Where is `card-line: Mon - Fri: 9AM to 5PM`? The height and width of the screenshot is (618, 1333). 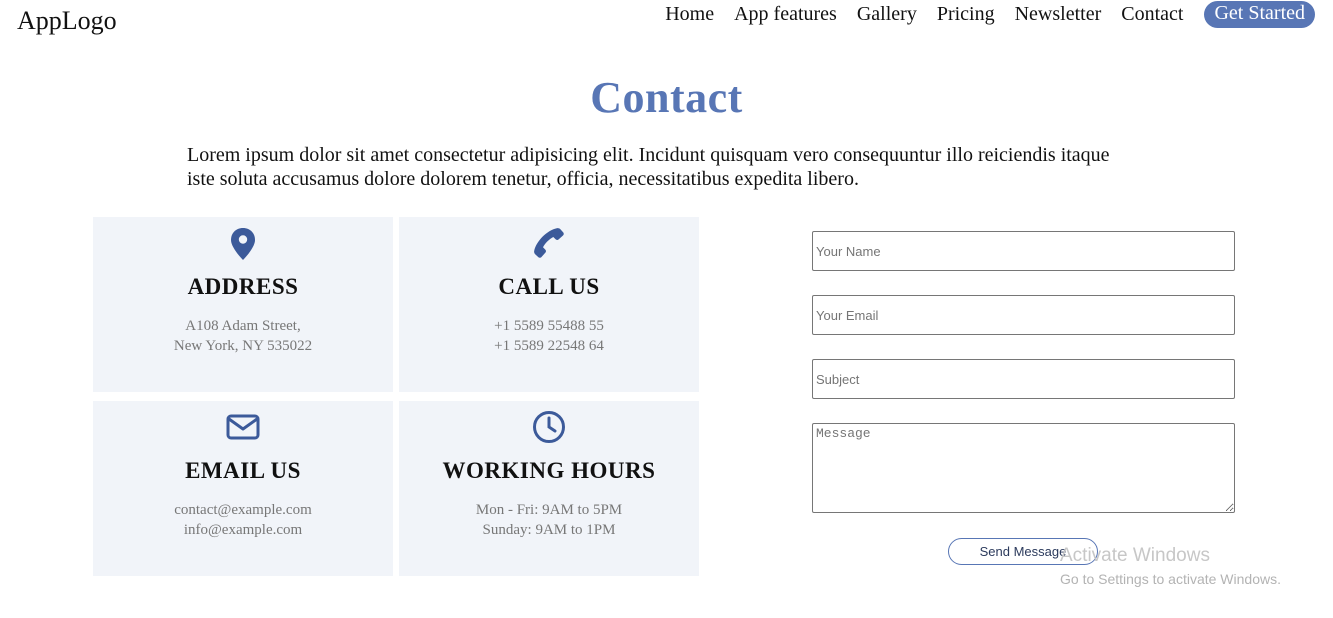 card-line: Mon - Fri: 9AM to 5PM is located at coordinates (549, 510).